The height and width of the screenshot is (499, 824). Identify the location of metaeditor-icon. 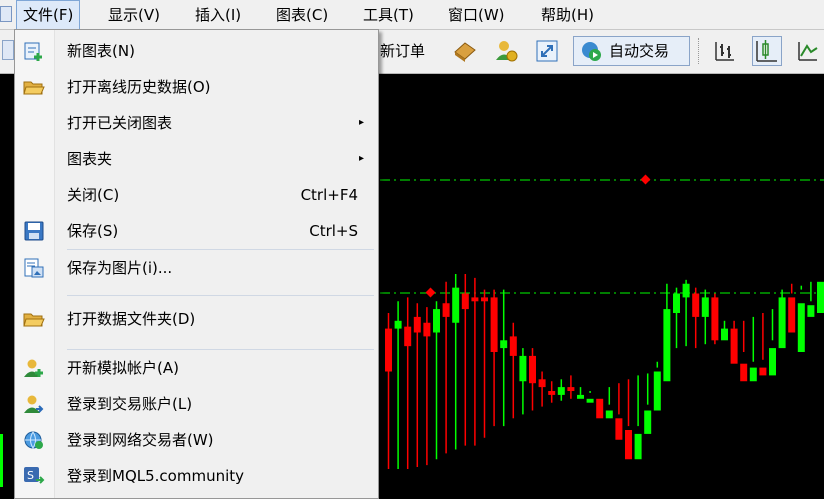
(465, 51).